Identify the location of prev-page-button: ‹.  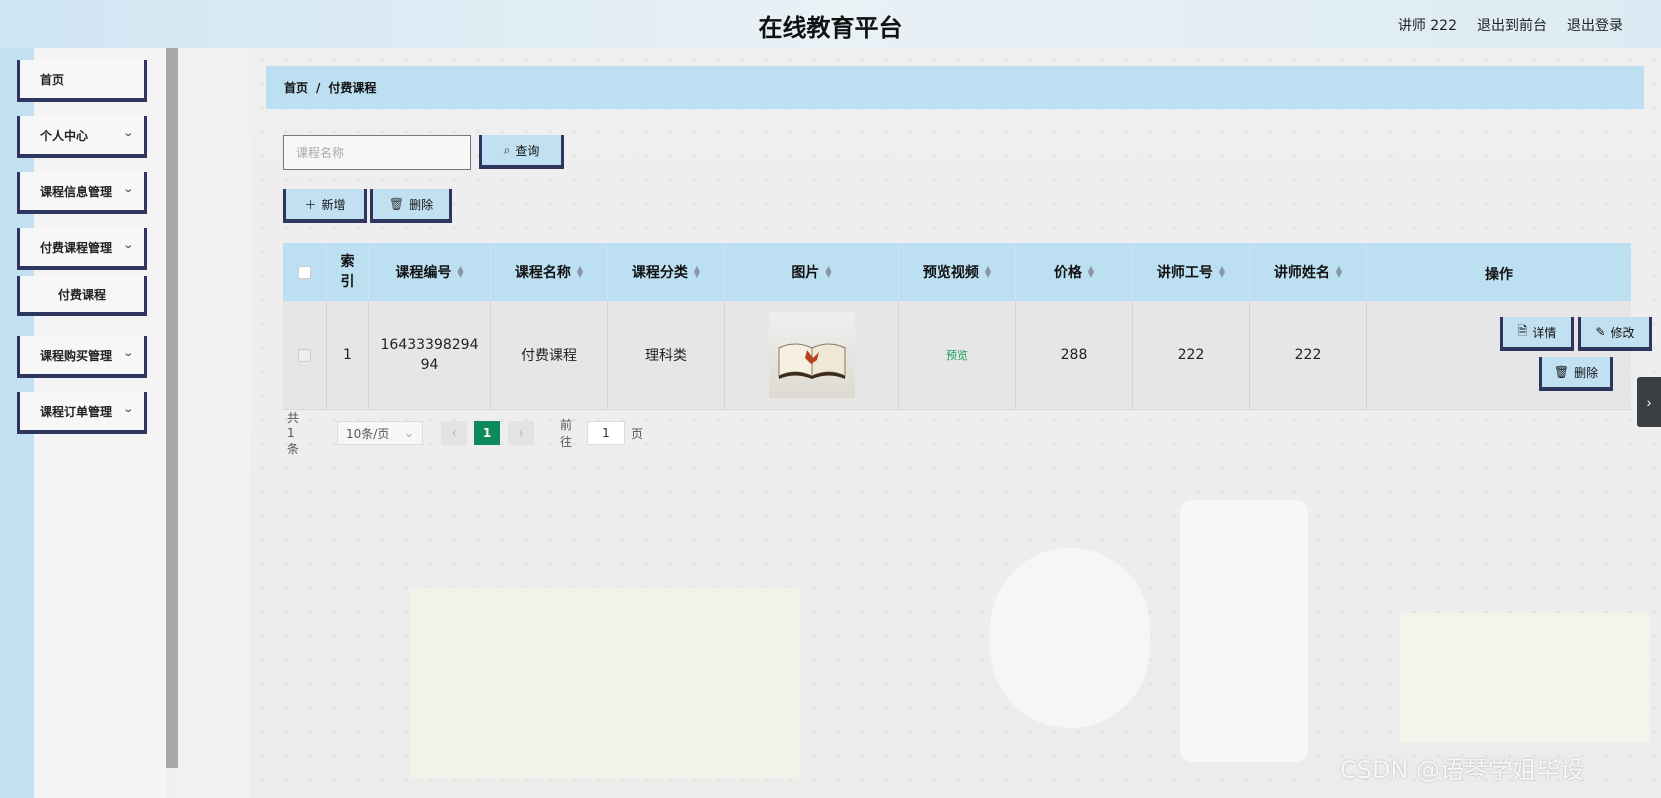
(454, 433).